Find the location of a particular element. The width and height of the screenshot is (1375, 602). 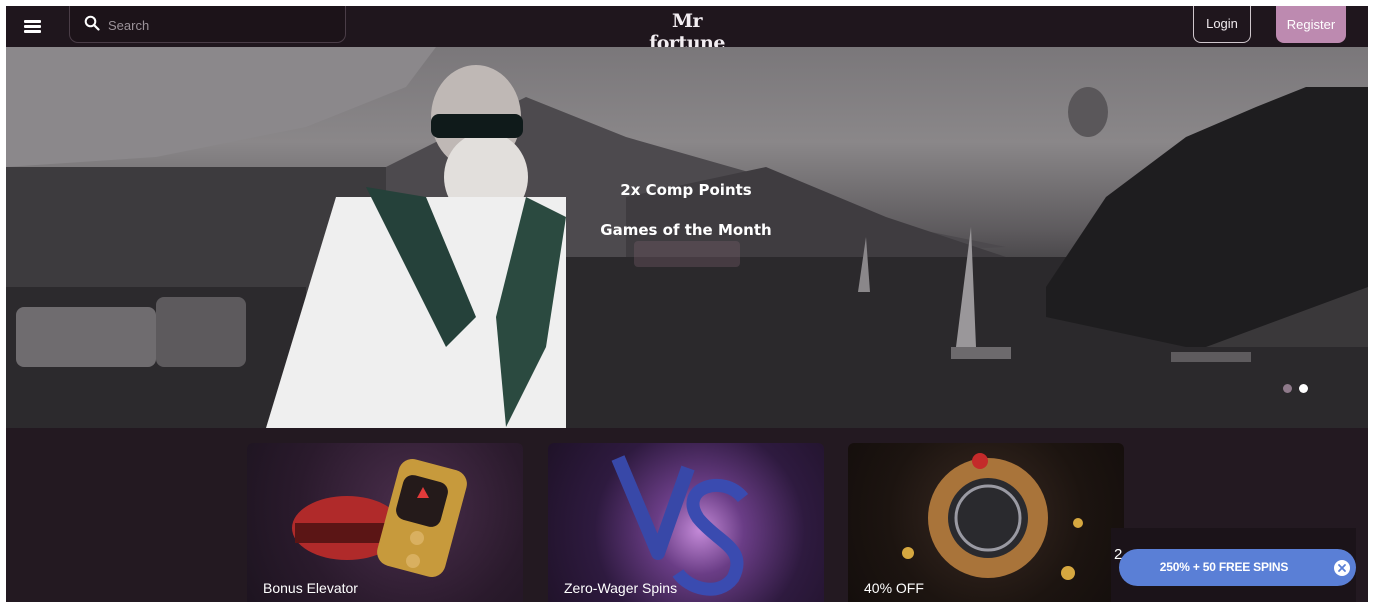

hero-cta-button is located at coordinates (687, 254).